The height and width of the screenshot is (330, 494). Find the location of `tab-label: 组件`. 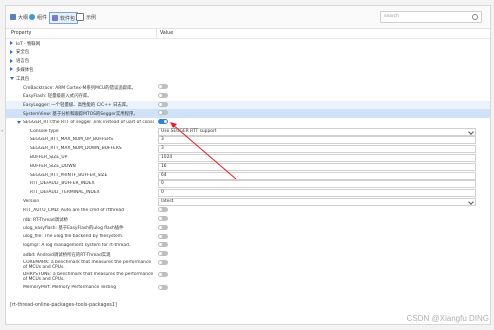

tab-label: 组件 is located at coordinates (42, 17).